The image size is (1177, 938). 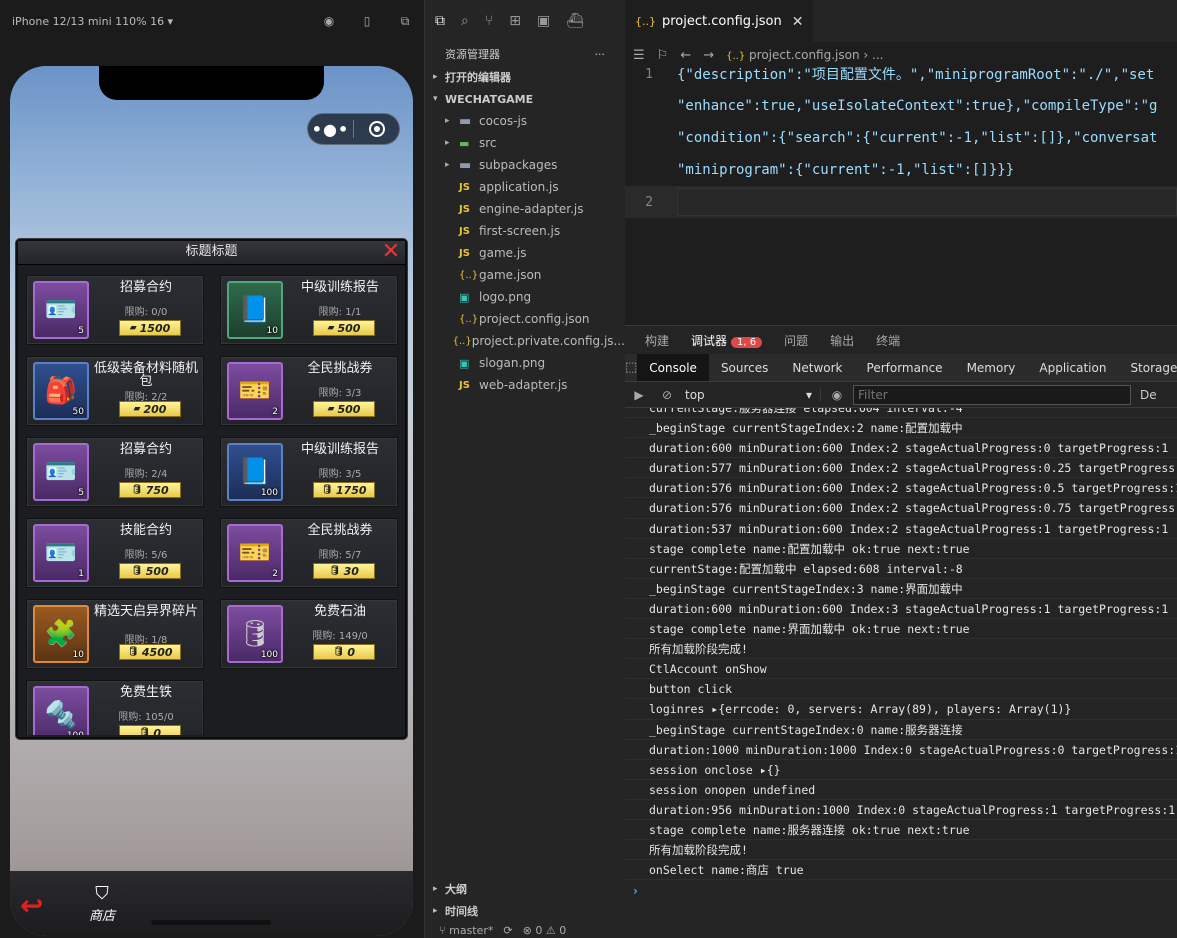 I want to click on price-button: 🛢 4500, so click(x=150, y=652).